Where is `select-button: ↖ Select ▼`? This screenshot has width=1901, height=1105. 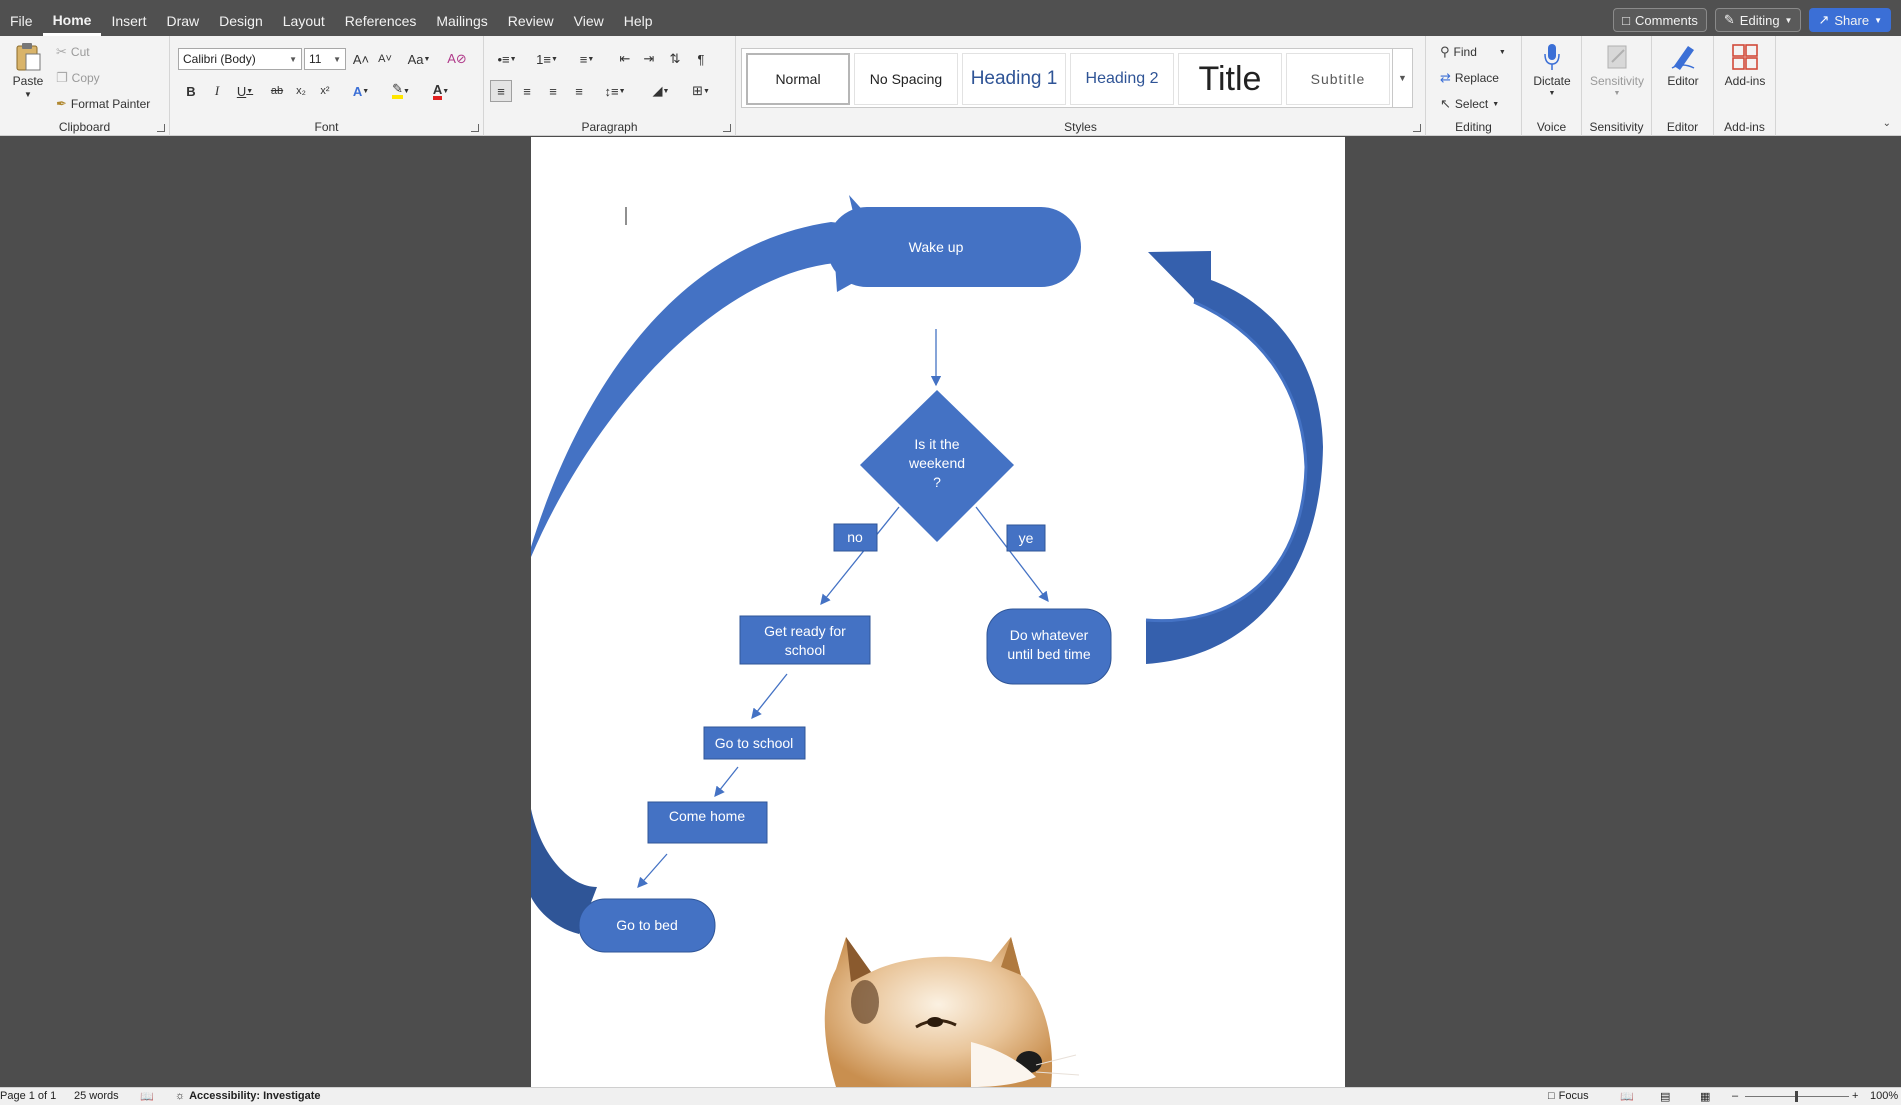 select-button: ↖ Select ▼ is located at coordinates (1469, 104).